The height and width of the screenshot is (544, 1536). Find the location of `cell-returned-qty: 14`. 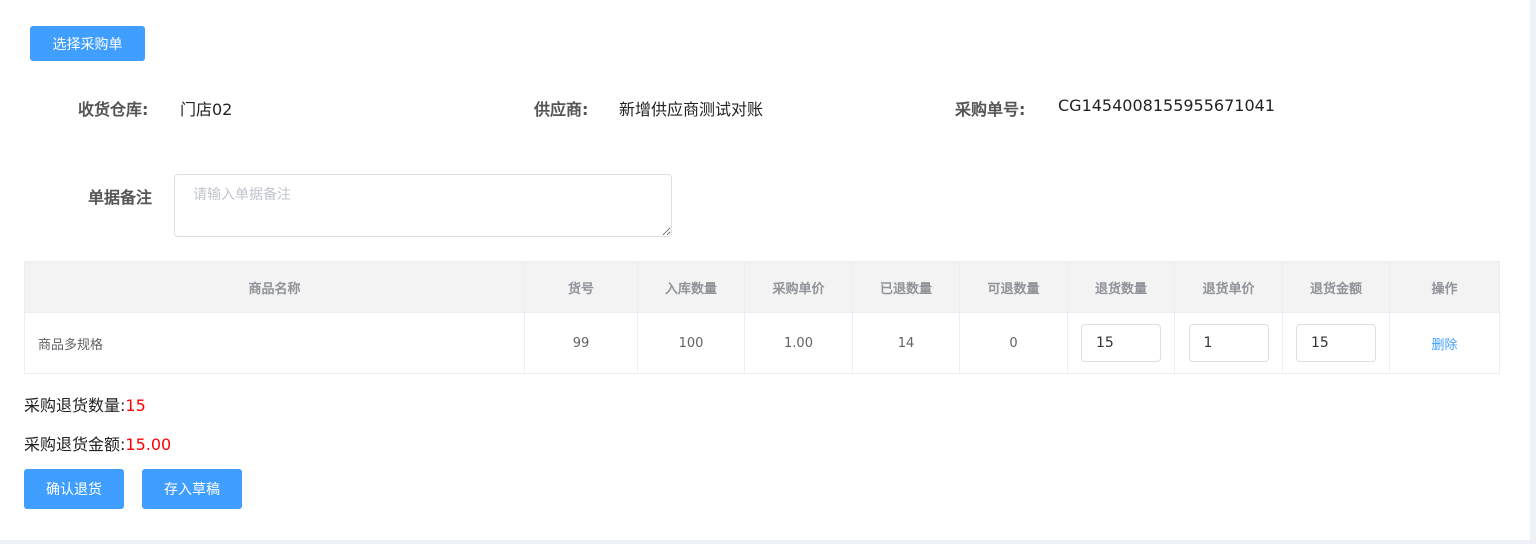

cell-returned-qty: 14 is located at coordinates (906, 343).